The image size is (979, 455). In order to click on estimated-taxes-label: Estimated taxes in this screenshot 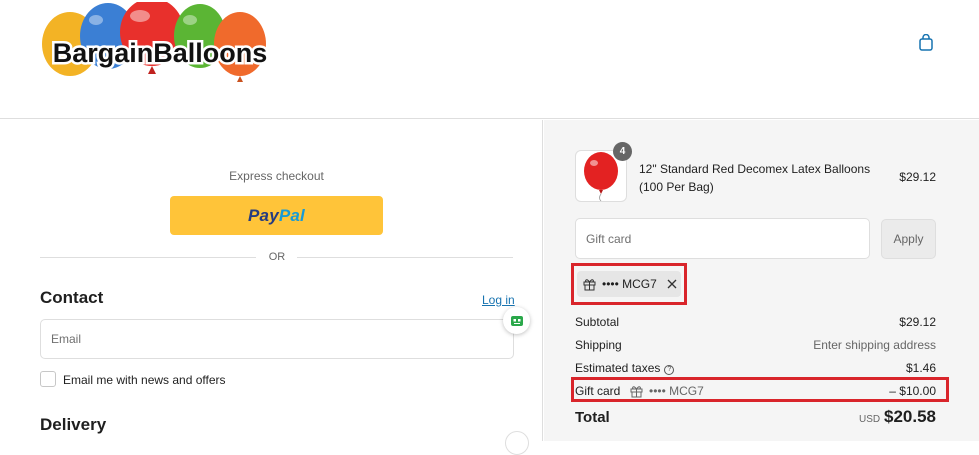, I will do `click(618, 368)`.